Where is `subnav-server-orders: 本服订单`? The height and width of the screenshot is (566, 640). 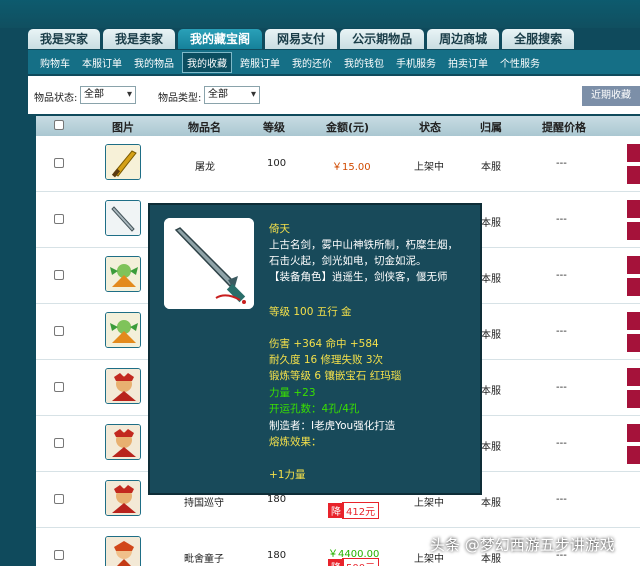 subnav-server-orders: 本服订单 is located at coordinates (102, 62).